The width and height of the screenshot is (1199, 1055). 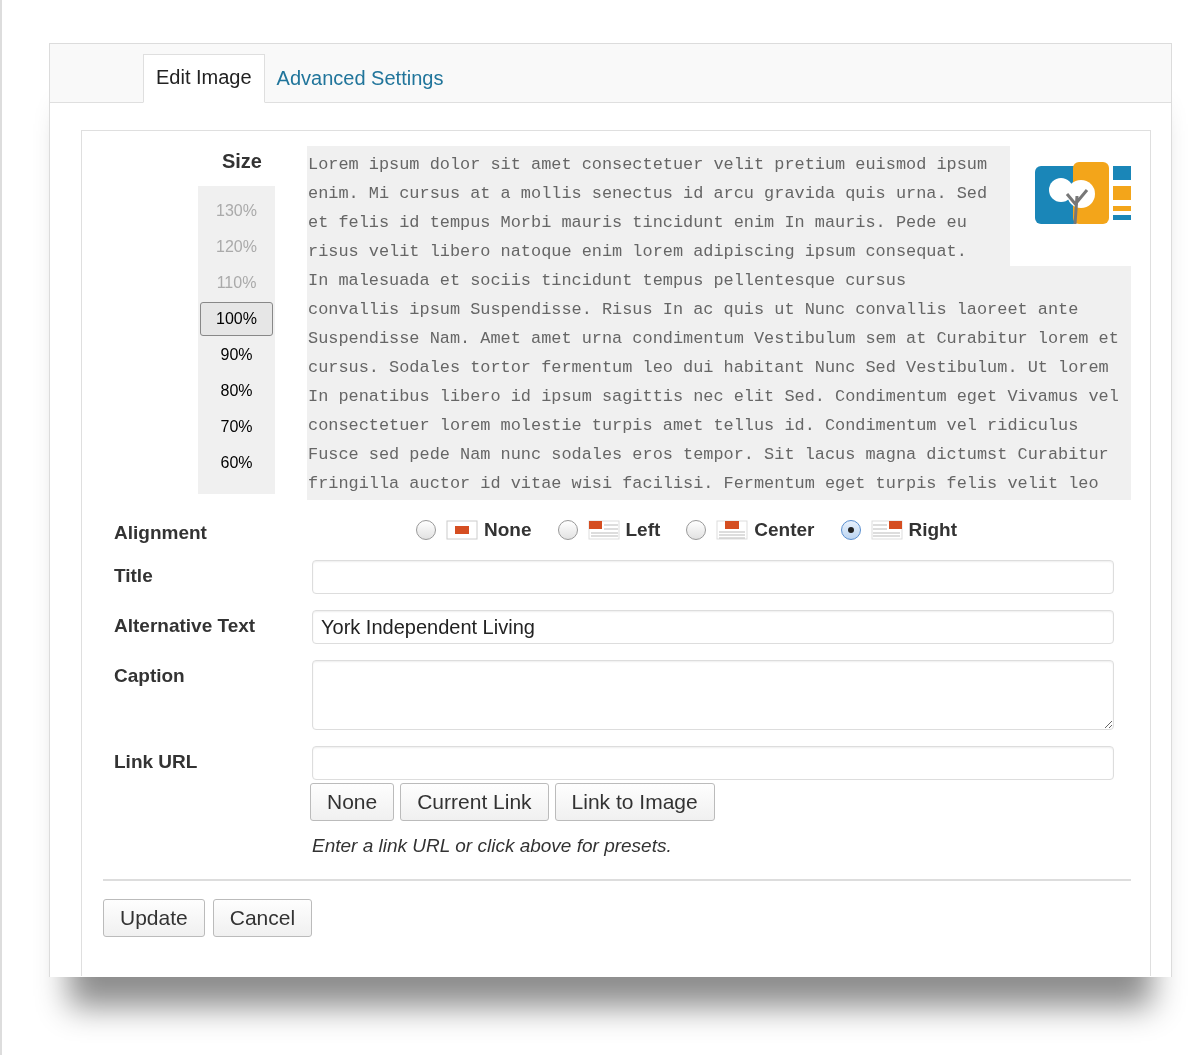 I want to click on preview-text-line: In malesuada et sociis tincidunt tempus pellentesque cursus, so click(x=608, y=281).